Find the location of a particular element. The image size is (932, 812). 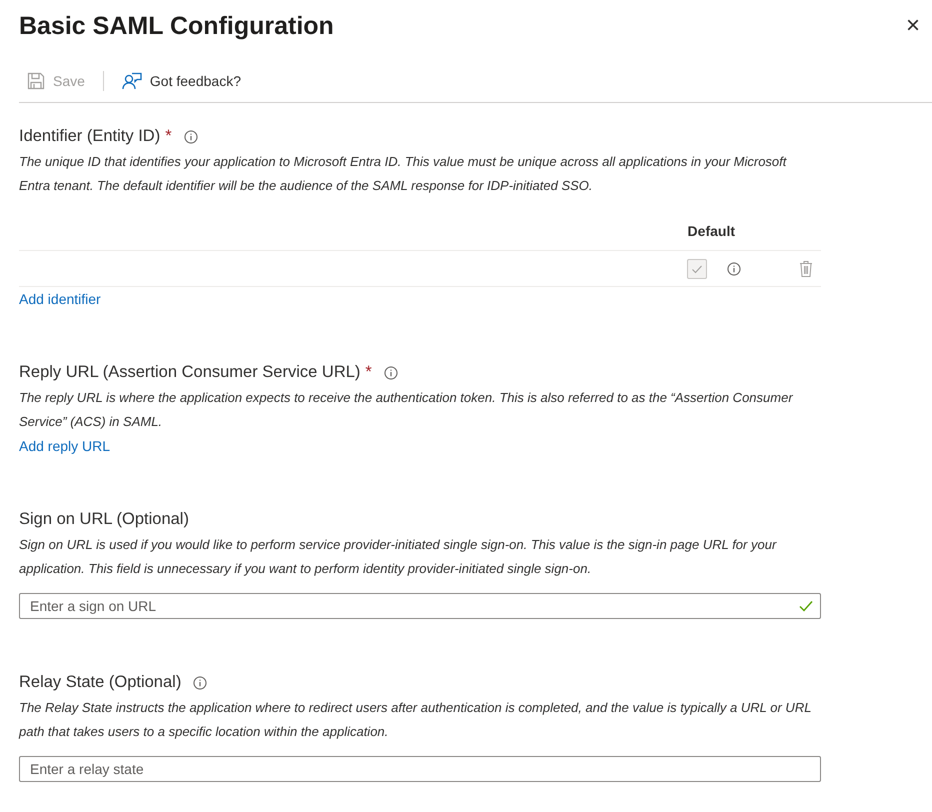

add-link: Add reply URL is located at coordinates (64, 446).